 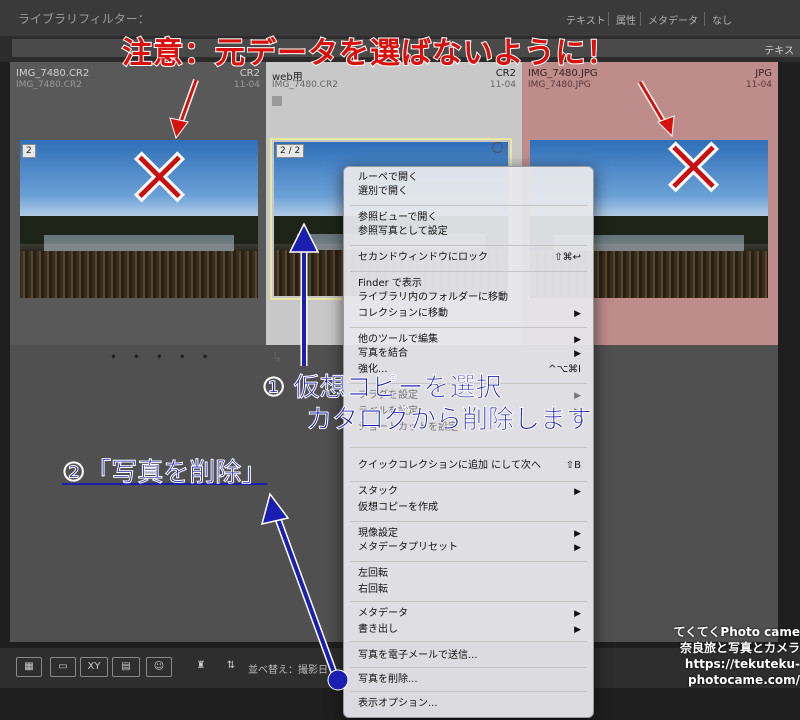 I want to click on step1-line1: ① 仮想コピーを選択, so click(x=381, y=388).